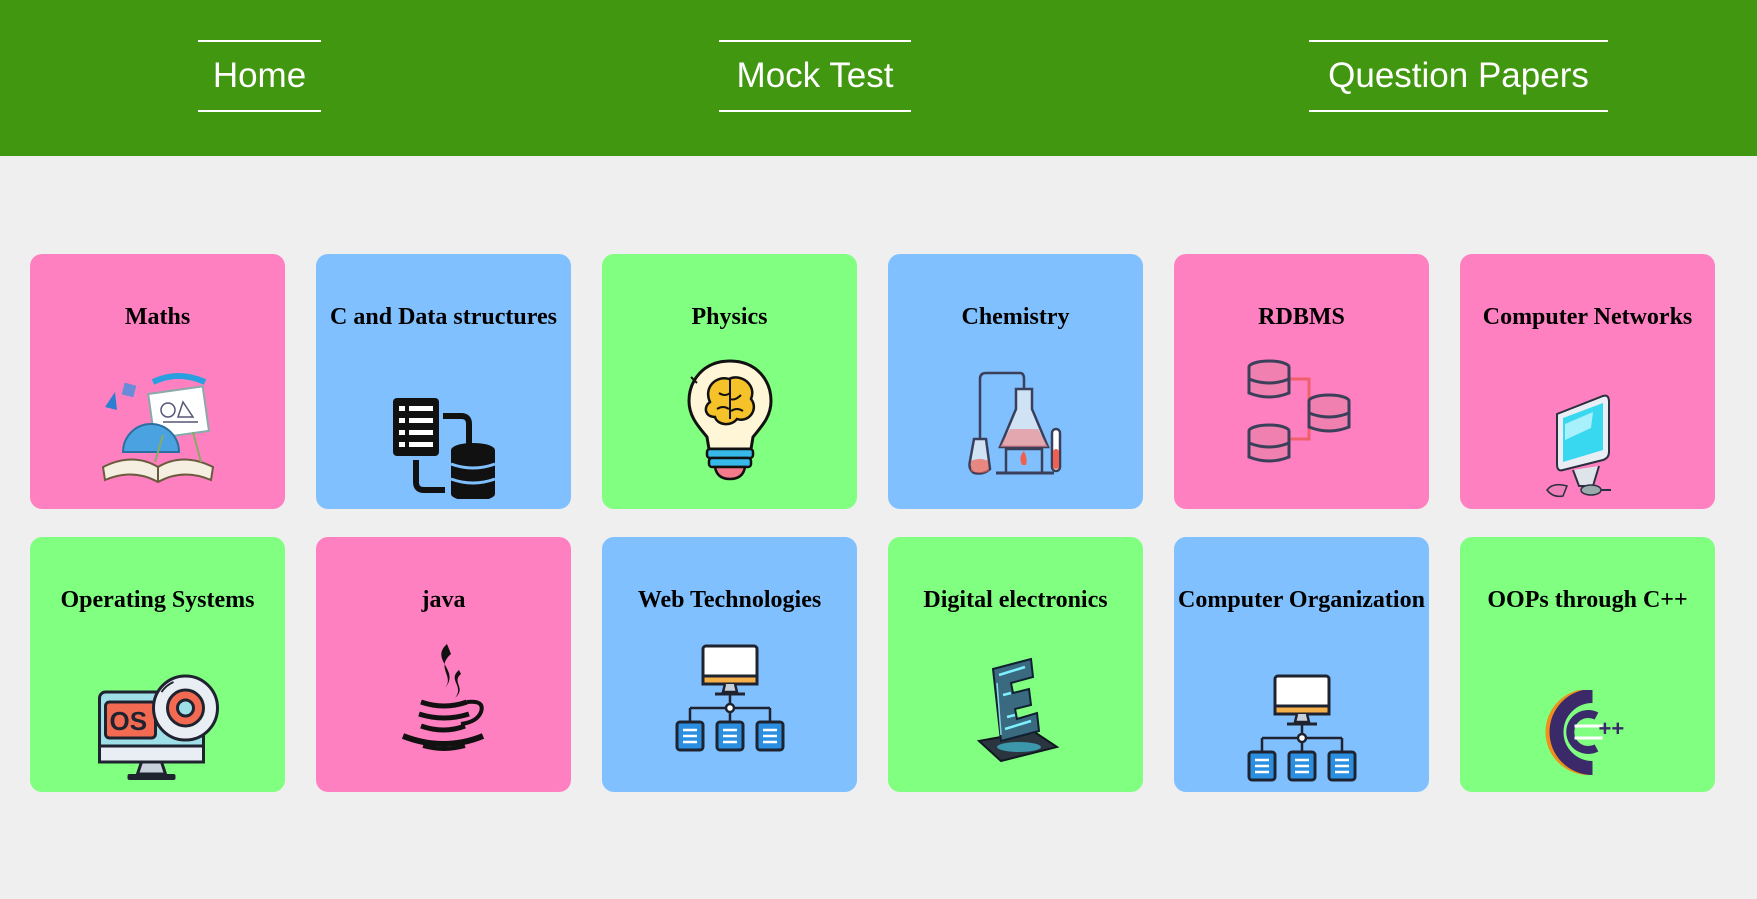  Describe the element at coordinates (729, 317) in the screenshot. I see `subject-title: Physics` at that location.